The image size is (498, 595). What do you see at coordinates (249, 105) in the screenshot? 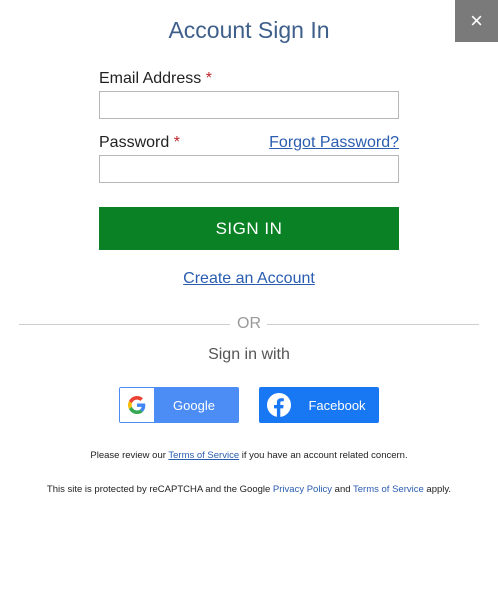
I see `email-field` at bounding box center [249, 105].